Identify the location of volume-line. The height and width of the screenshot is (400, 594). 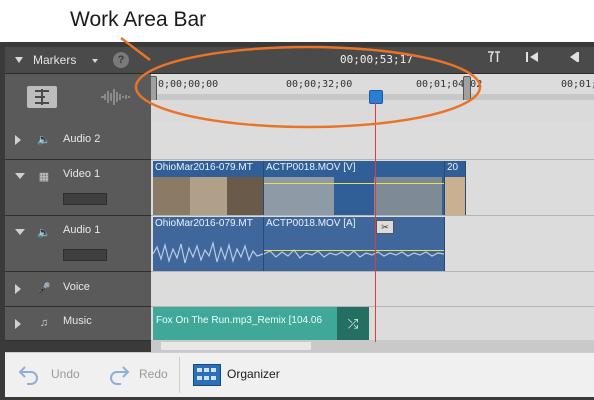
(354, 250).